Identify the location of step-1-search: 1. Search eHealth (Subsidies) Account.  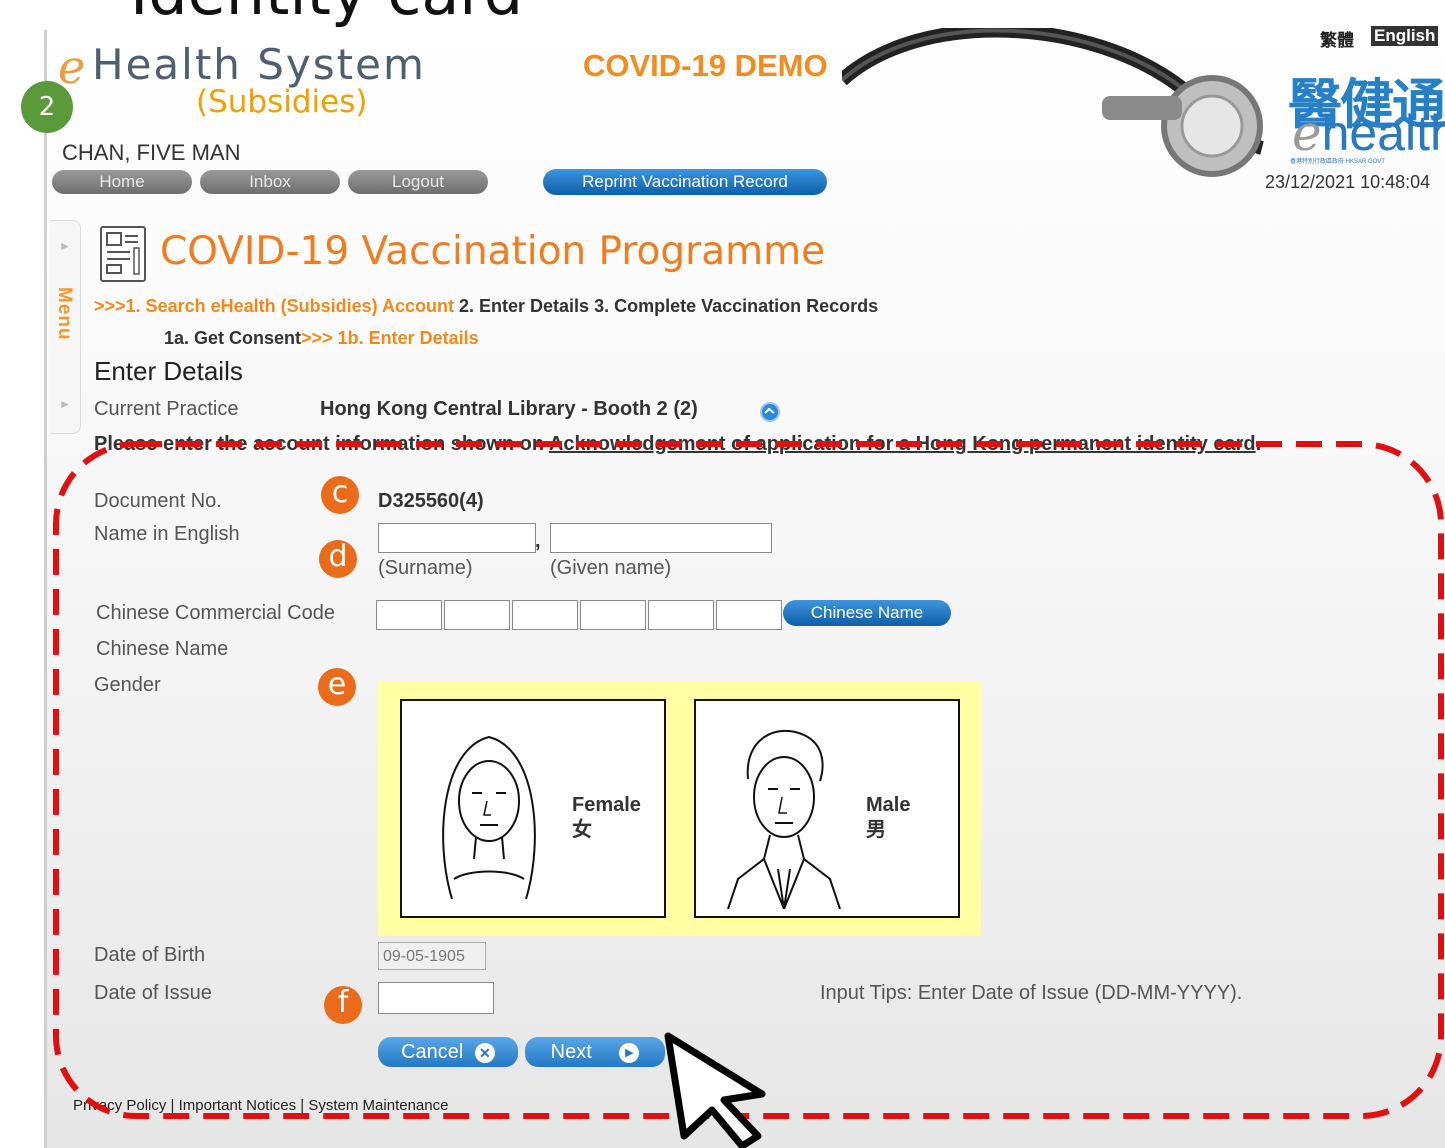
(289, 306).